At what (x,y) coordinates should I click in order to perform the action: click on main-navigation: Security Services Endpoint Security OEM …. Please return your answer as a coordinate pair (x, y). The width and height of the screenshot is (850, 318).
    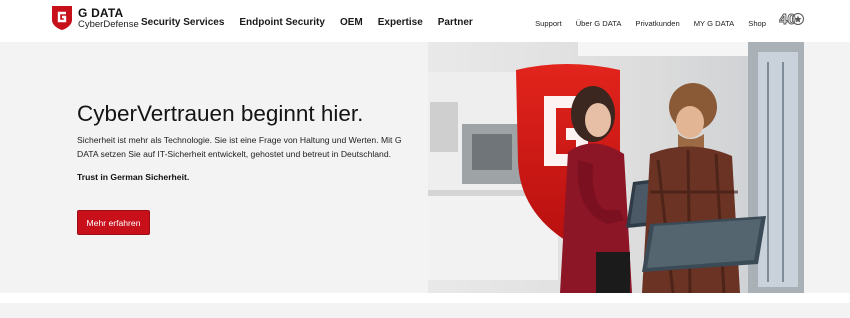
    Looking at the image, I should click on (307, 22).